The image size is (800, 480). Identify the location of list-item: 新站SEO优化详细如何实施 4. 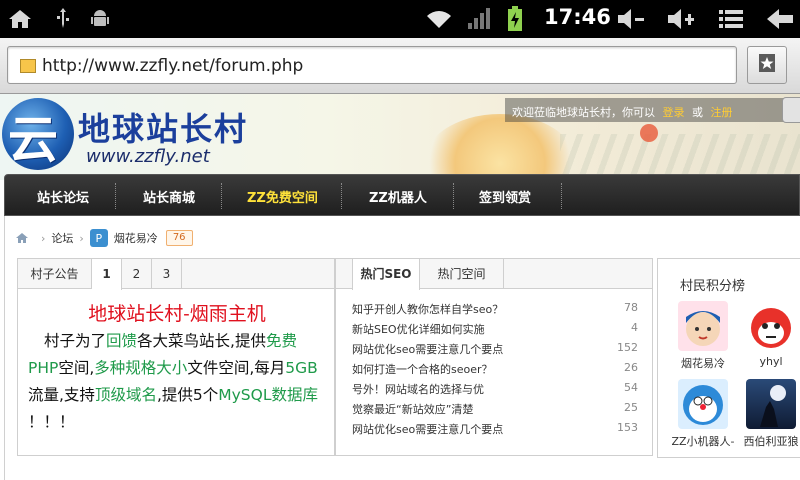
(495, 331).